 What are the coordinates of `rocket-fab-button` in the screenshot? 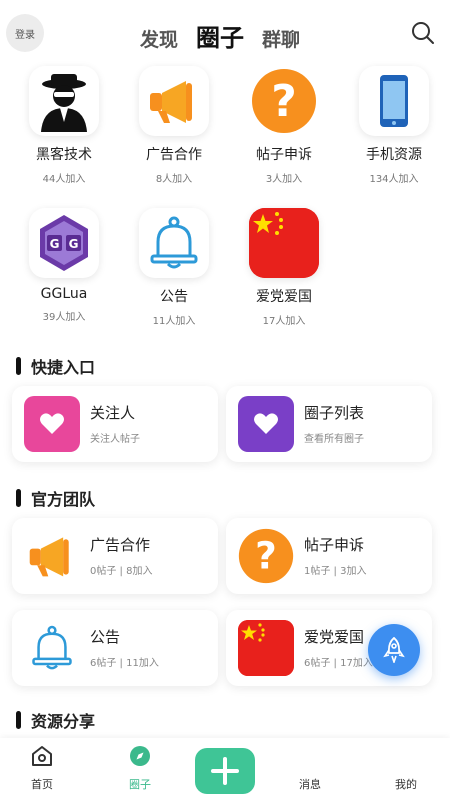 It's located at (394, 650).